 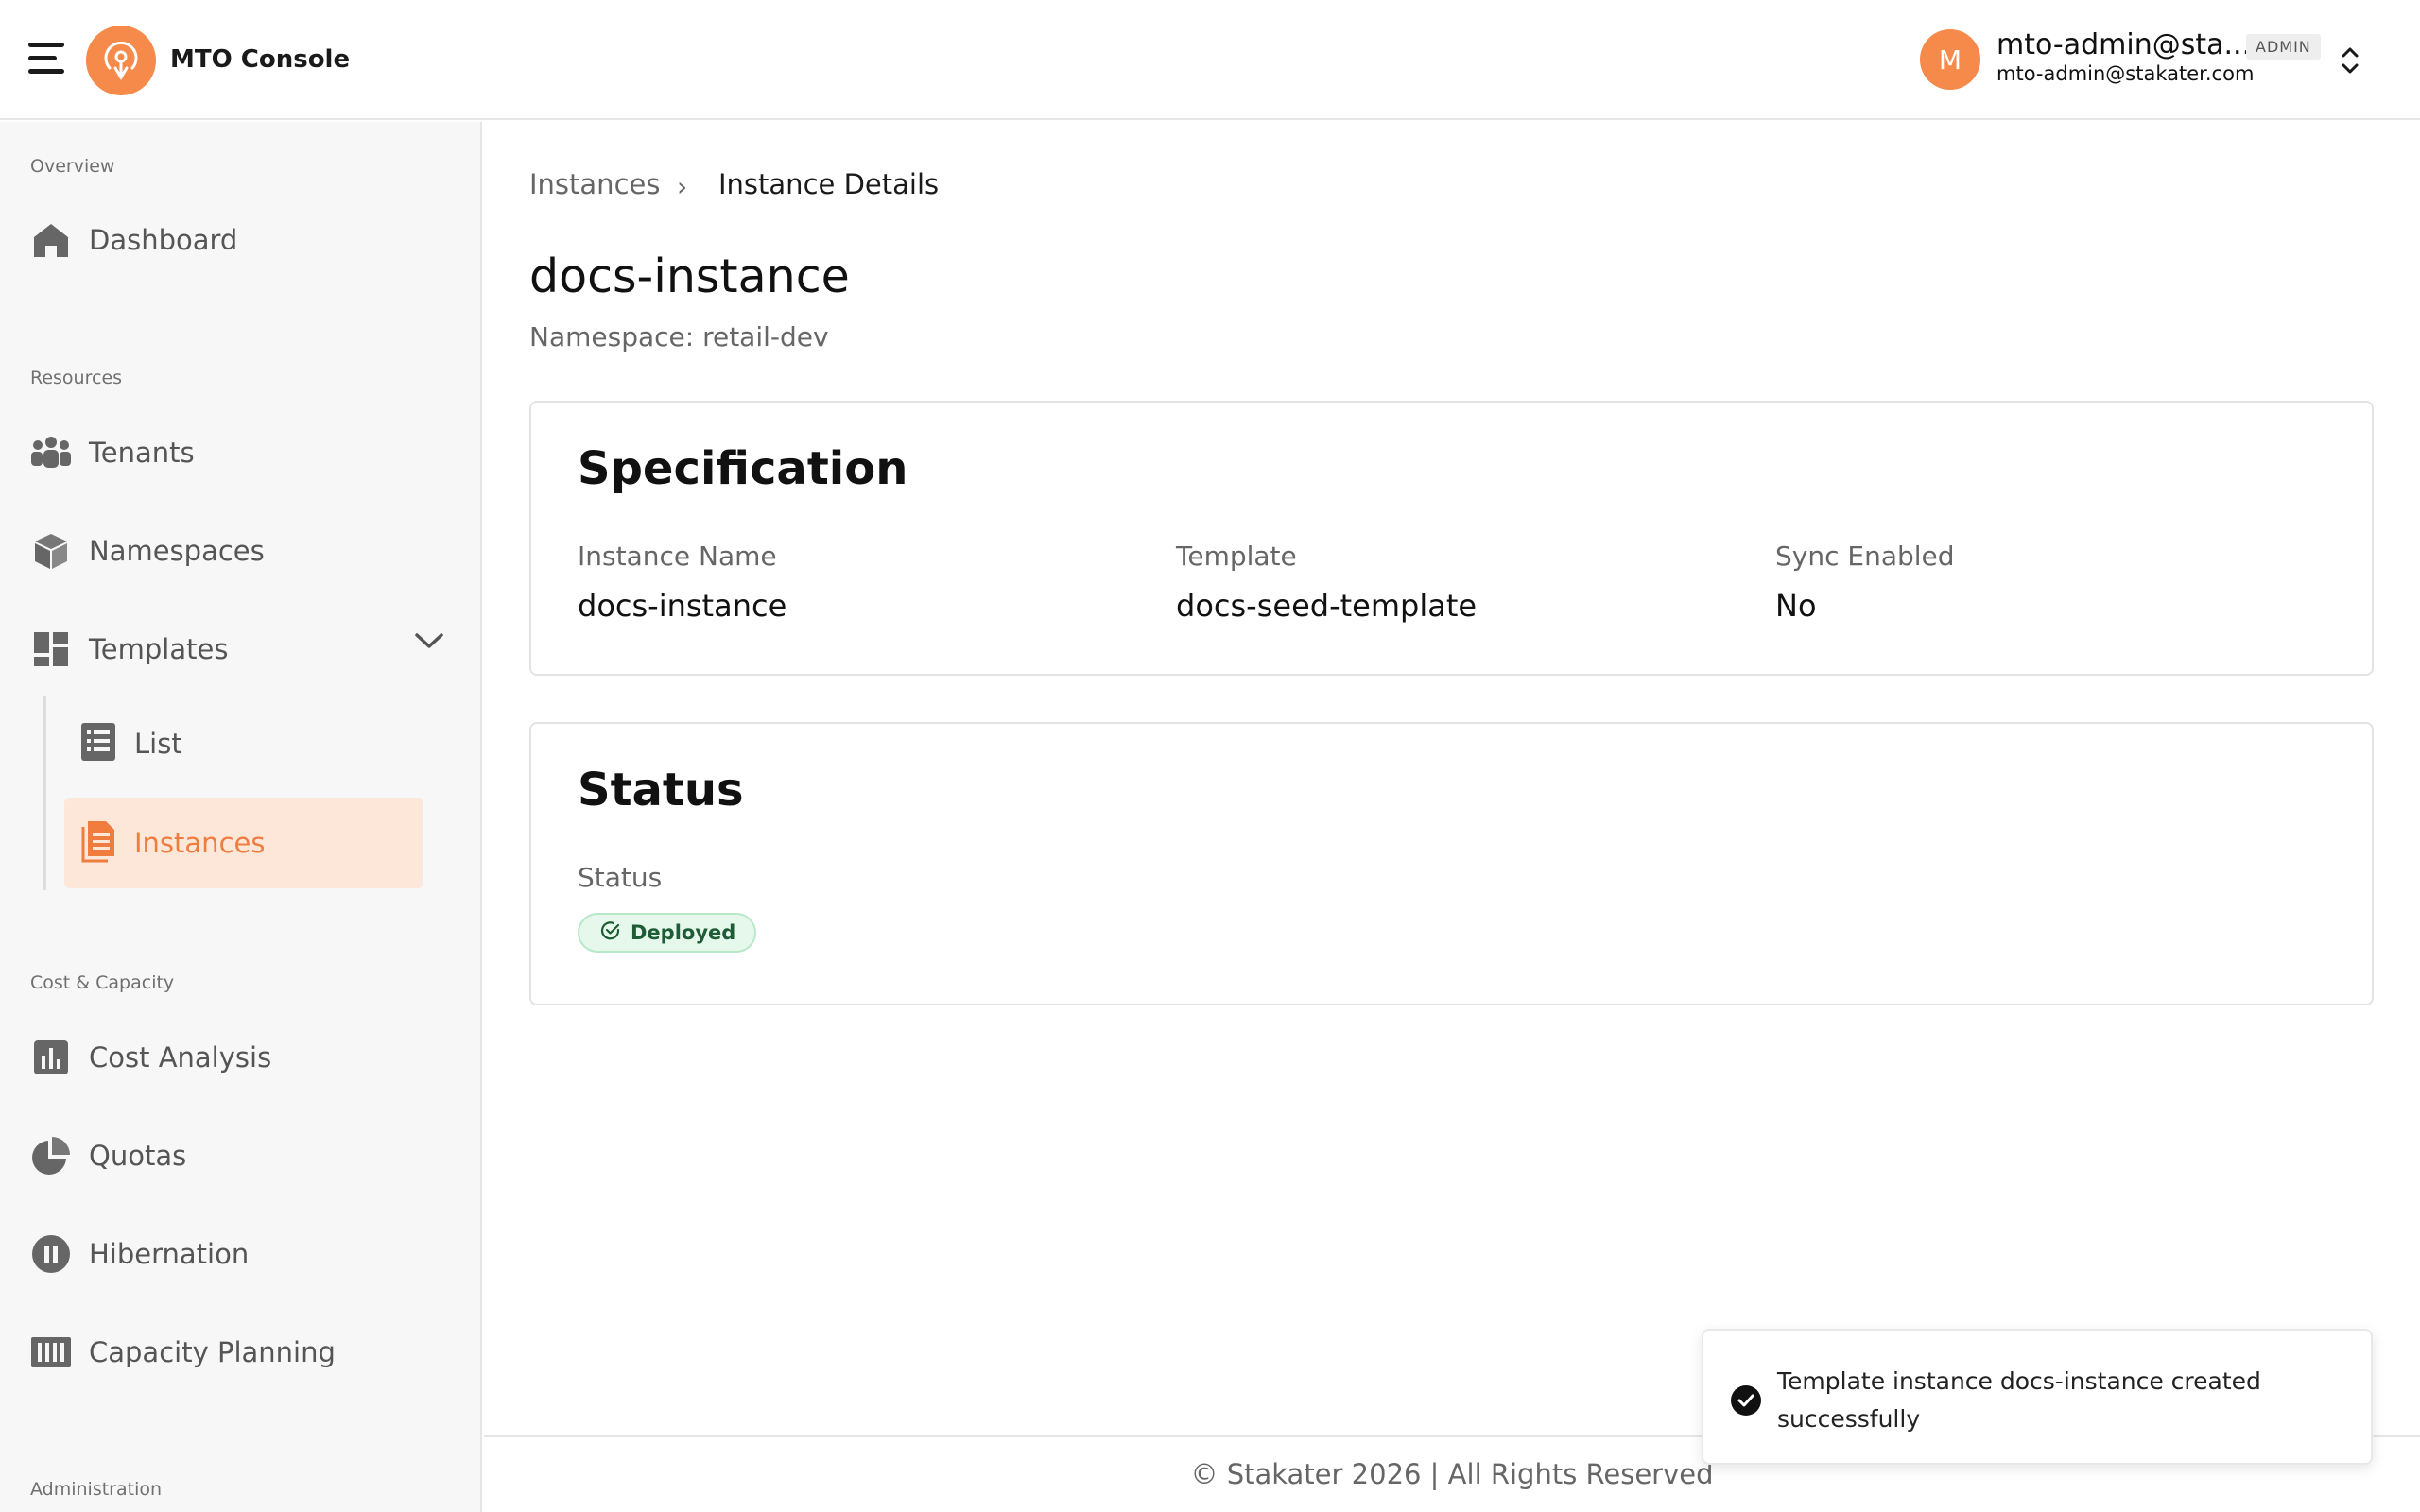 I want to click on app-title: MTO Console, so click(x=261, y=59).